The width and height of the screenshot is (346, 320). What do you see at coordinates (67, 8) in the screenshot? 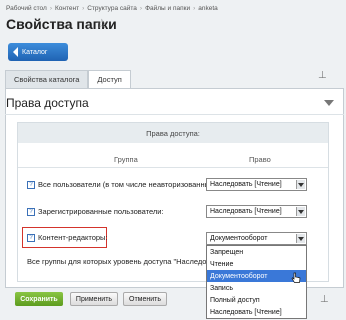
I see `breadcrumb-item-content: Контент` at bounding box center [67, 8].